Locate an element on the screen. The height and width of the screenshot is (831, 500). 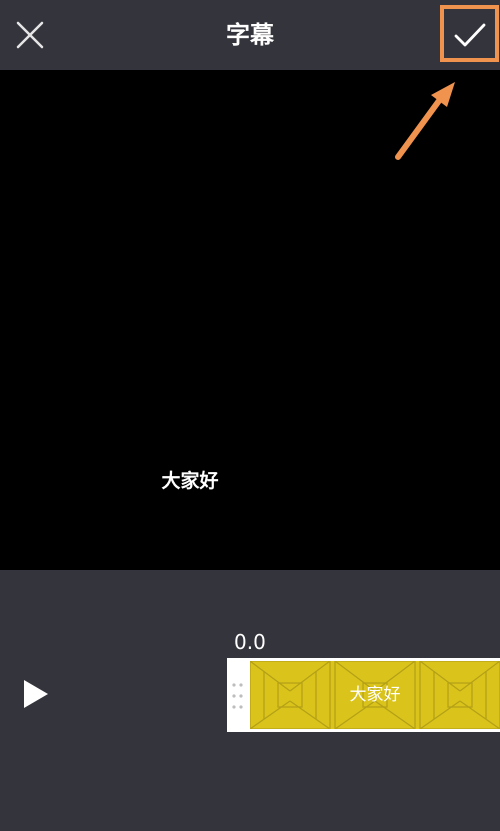
clip-label: 大家好 is located at coordinates (375, 695).